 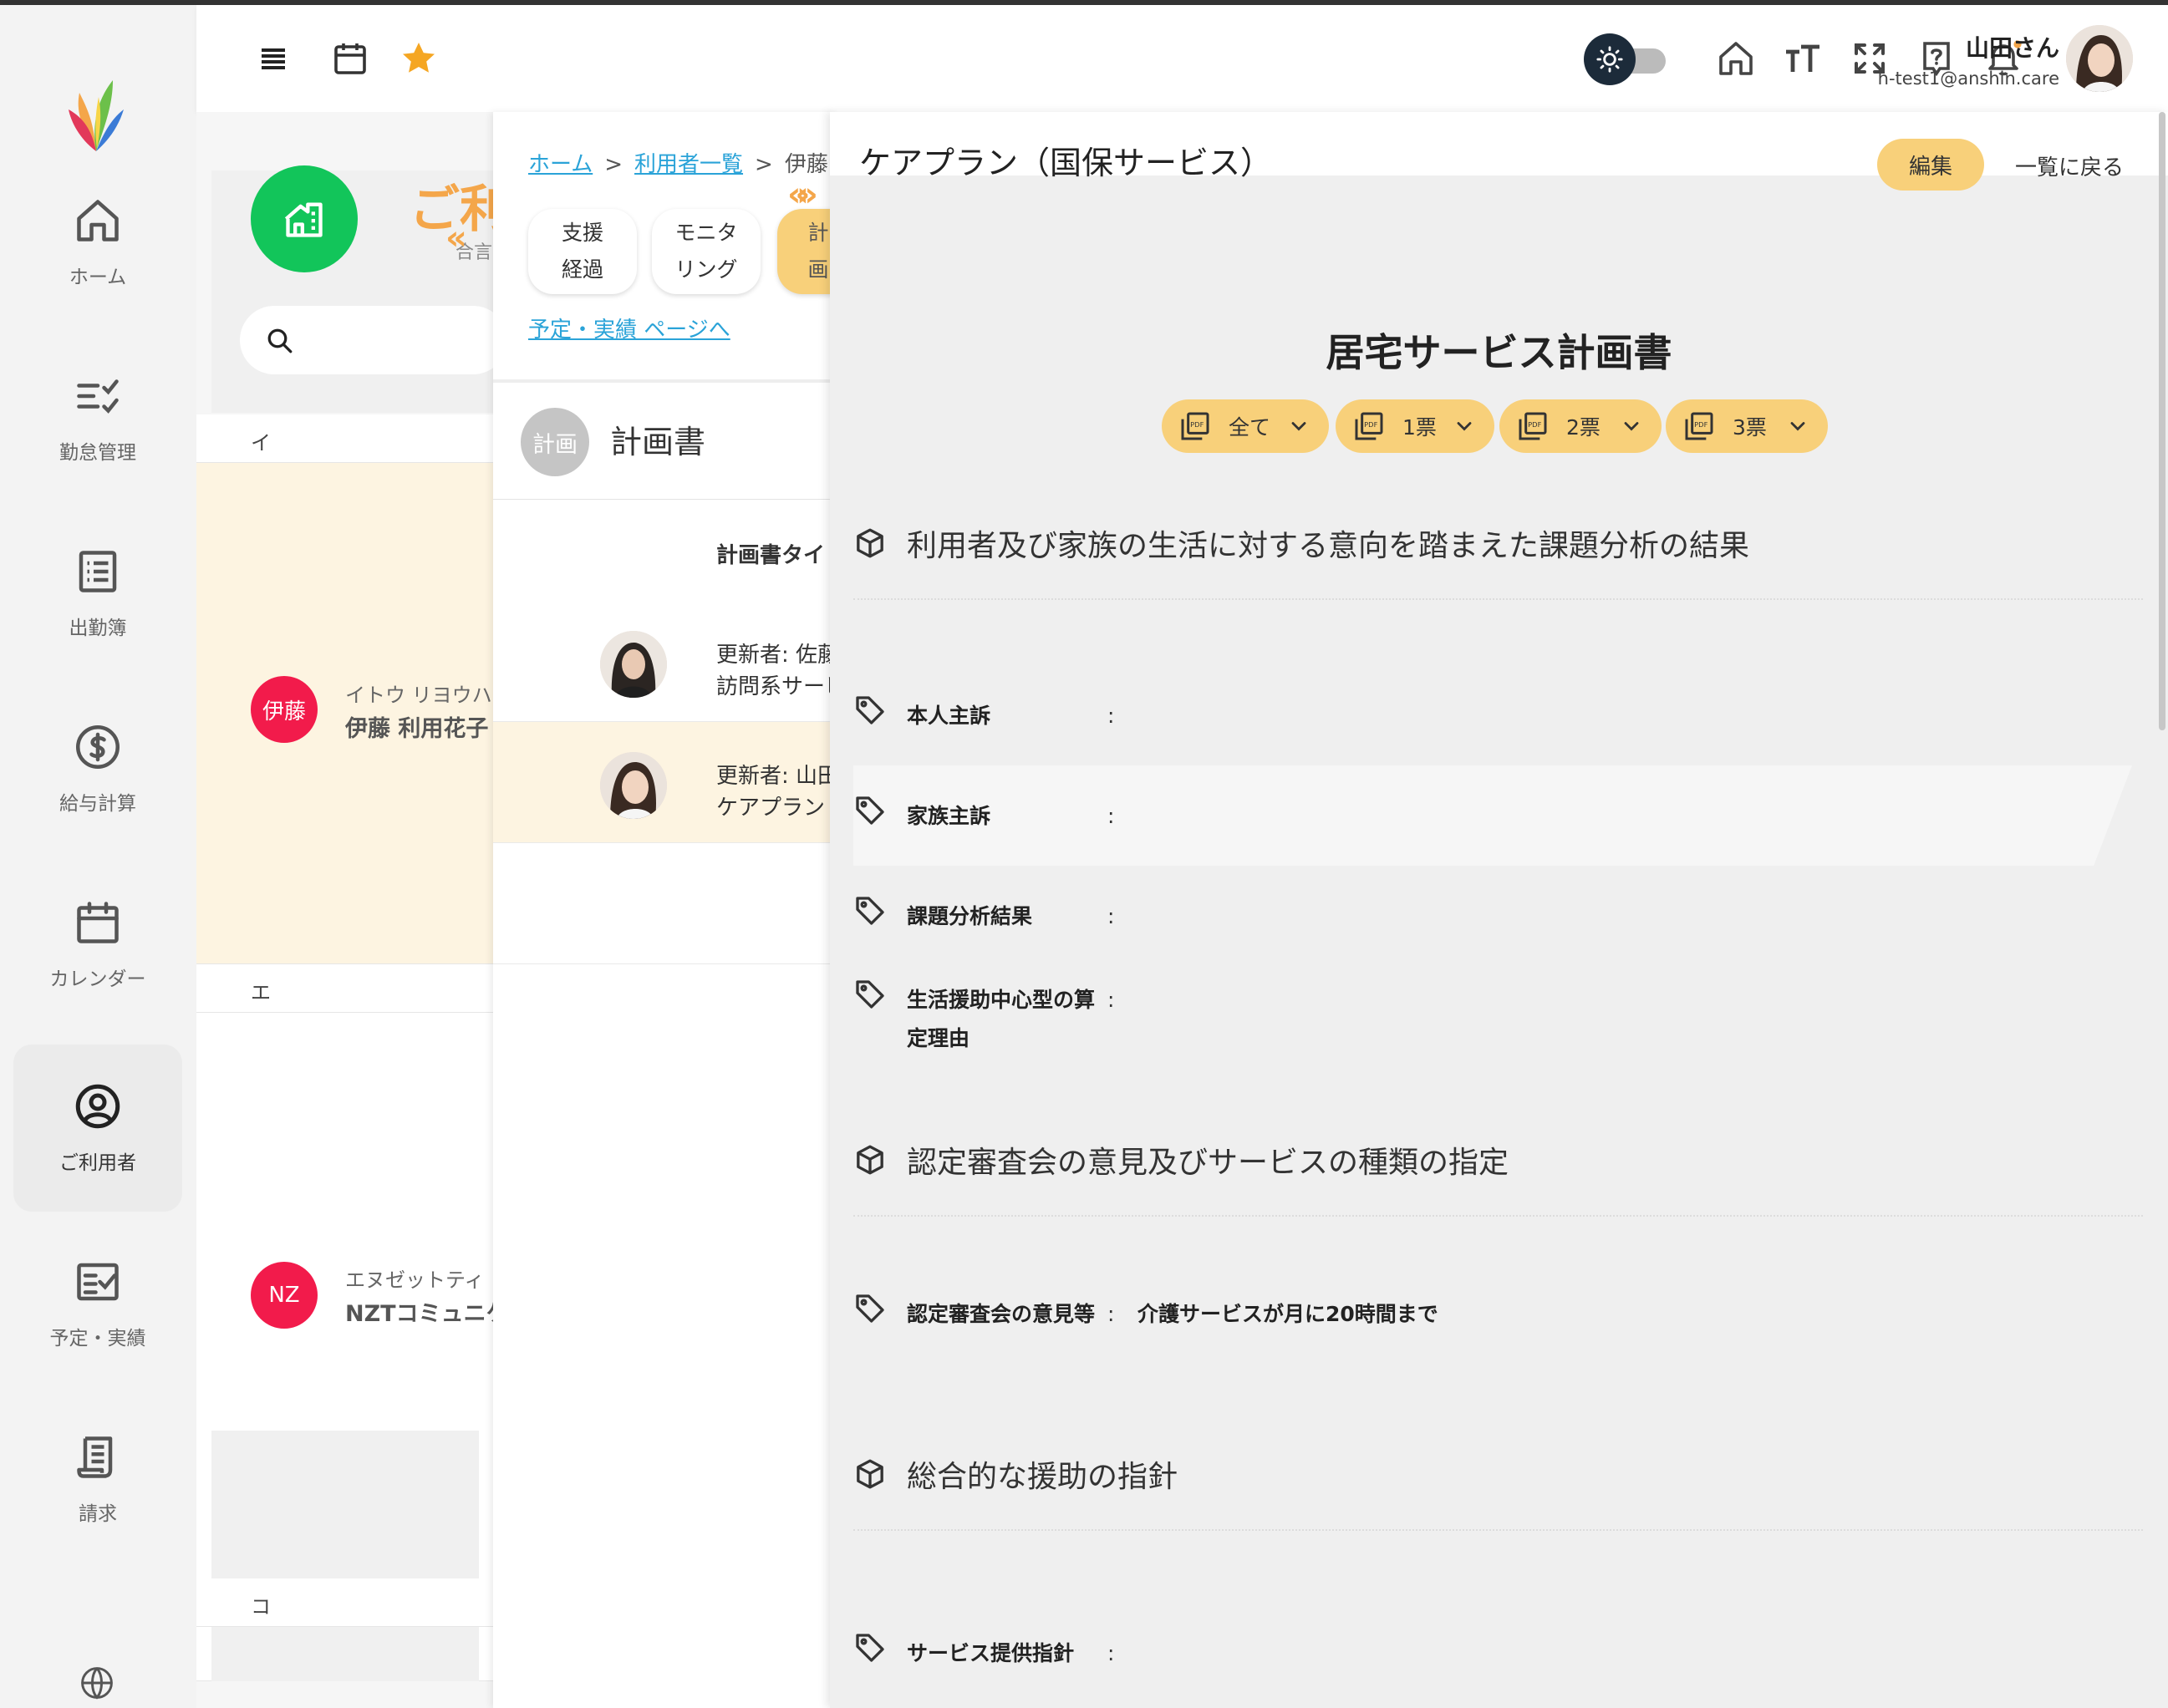 I want to click on toggle-knob, so click(x=1610, y=59).